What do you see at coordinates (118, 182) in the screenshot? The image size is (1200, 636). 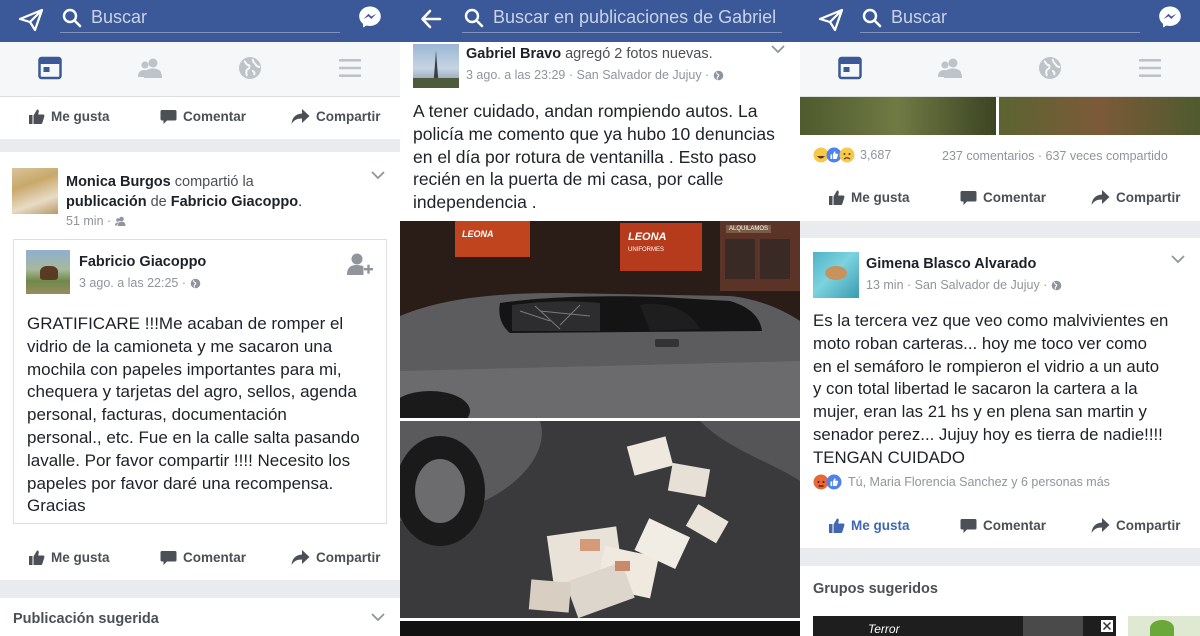 I see `author-name: Monica Burgos` at bounding box center [118, 182].